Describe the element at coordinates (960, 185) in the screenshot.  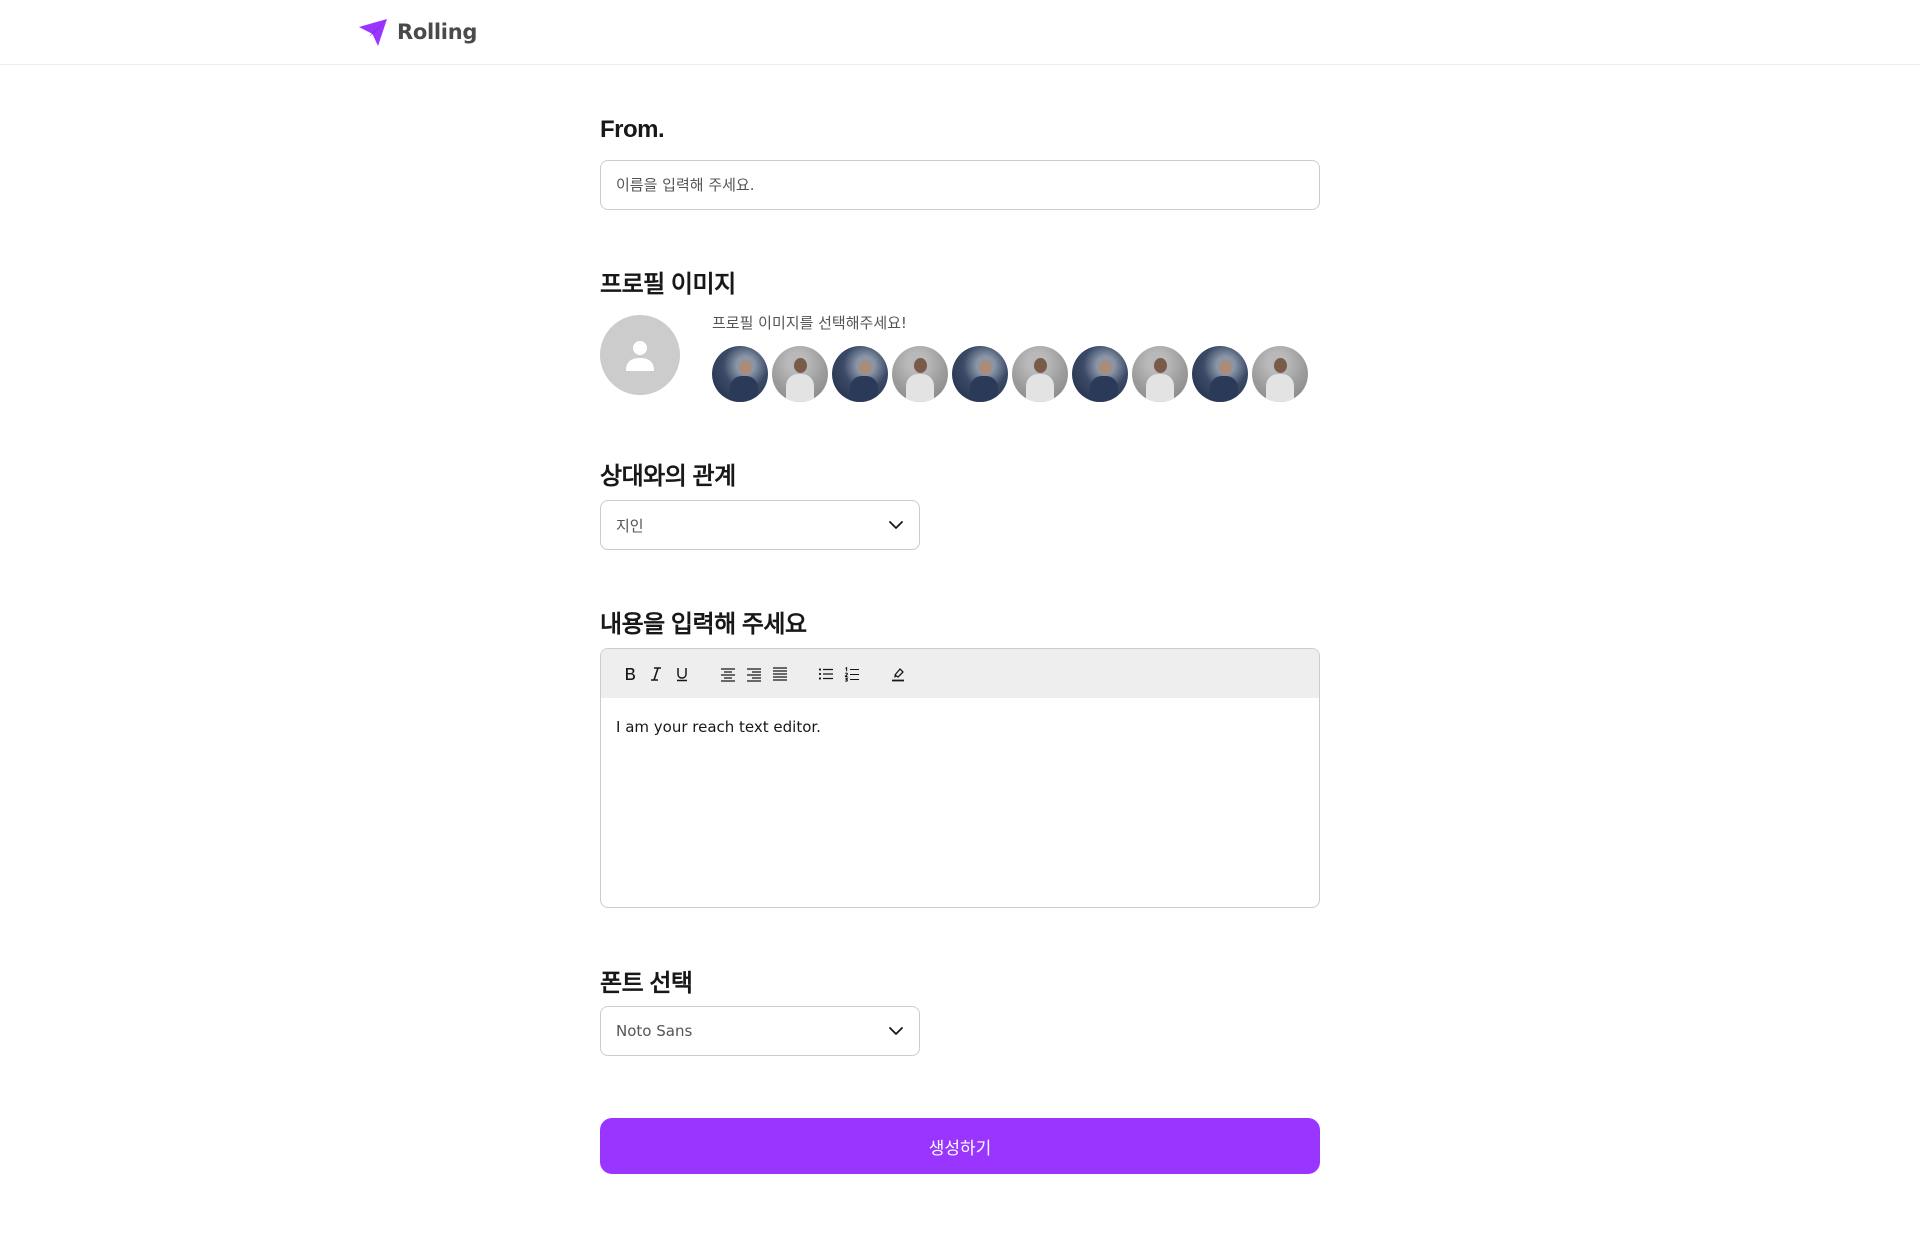
I see `from-name-input` at that location.